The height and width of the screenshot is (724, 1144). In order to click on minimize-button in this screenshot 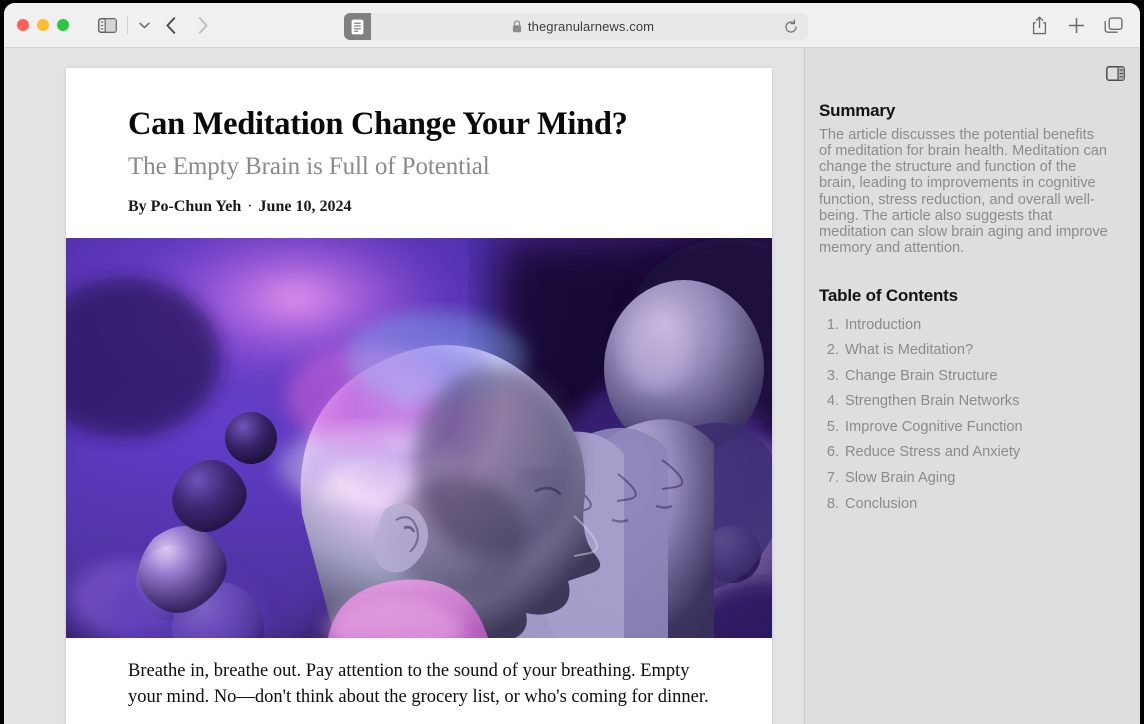, I will do `click(43, 25)`.